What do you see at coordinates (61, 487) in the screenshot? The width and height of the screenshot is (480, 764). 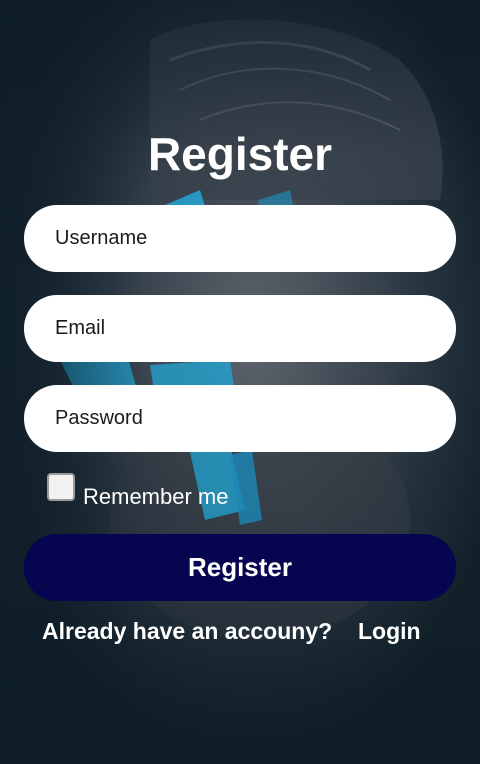 I see `remember-me-checkbox` at bounding box center [61, 487].